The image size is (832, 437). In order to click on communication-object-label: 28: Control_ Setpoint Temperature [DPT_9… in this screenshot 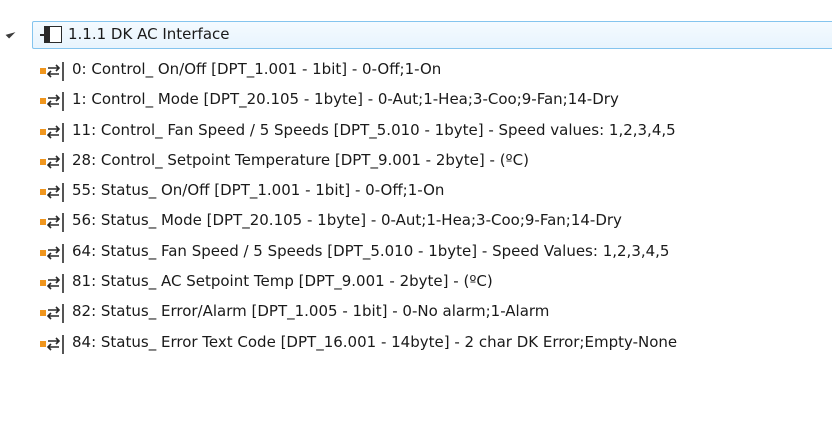, I will do `click(300, 159)`.